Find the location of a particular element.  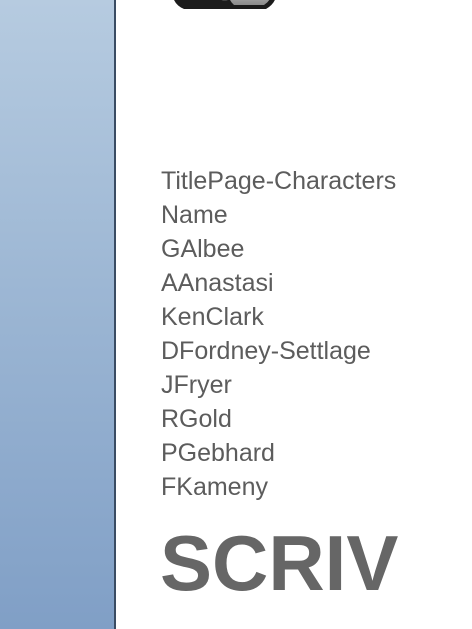

list-item: PGebhard is located at coordinates (278, 453).